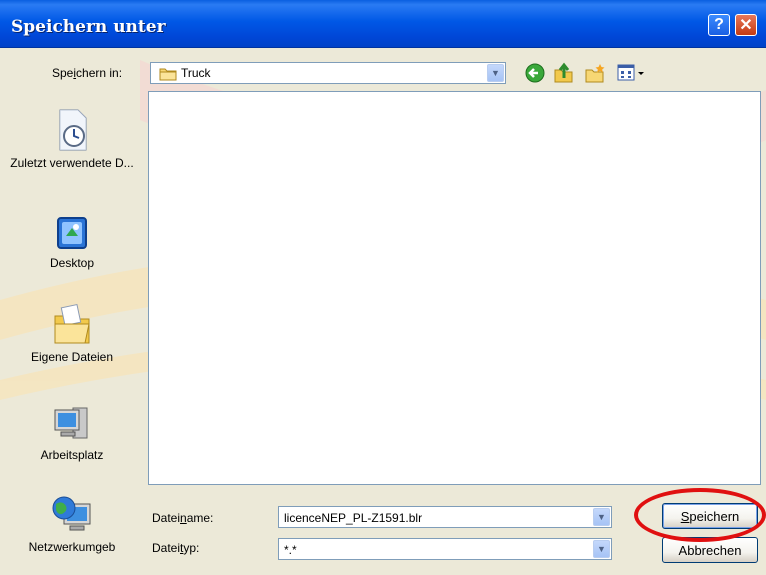  What do you see at coordinates (710, 550) in the screenshot?
I see `cancel-button-label: Abbrechen` at bounding box center [710, 550].